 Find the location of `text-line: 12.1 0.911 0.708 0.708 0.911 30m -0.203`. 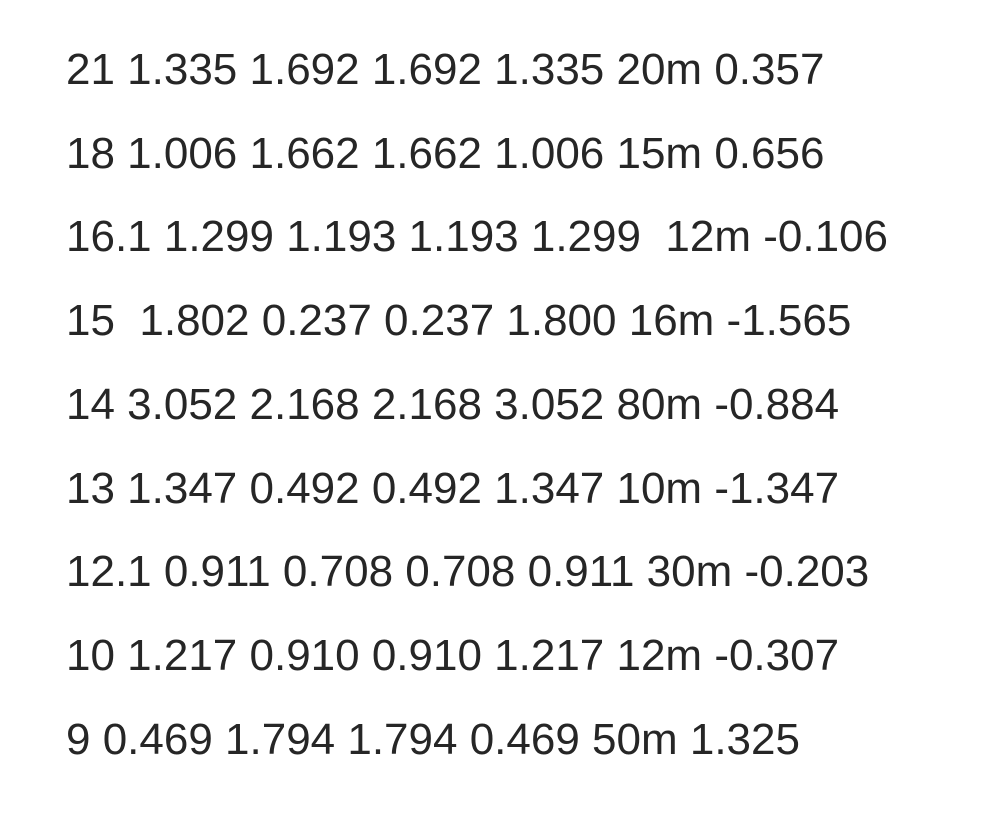

text-line: 12.1 0.911 0.708 0.708 0.911 30m -0.203 is located at coordinates (468, 571).